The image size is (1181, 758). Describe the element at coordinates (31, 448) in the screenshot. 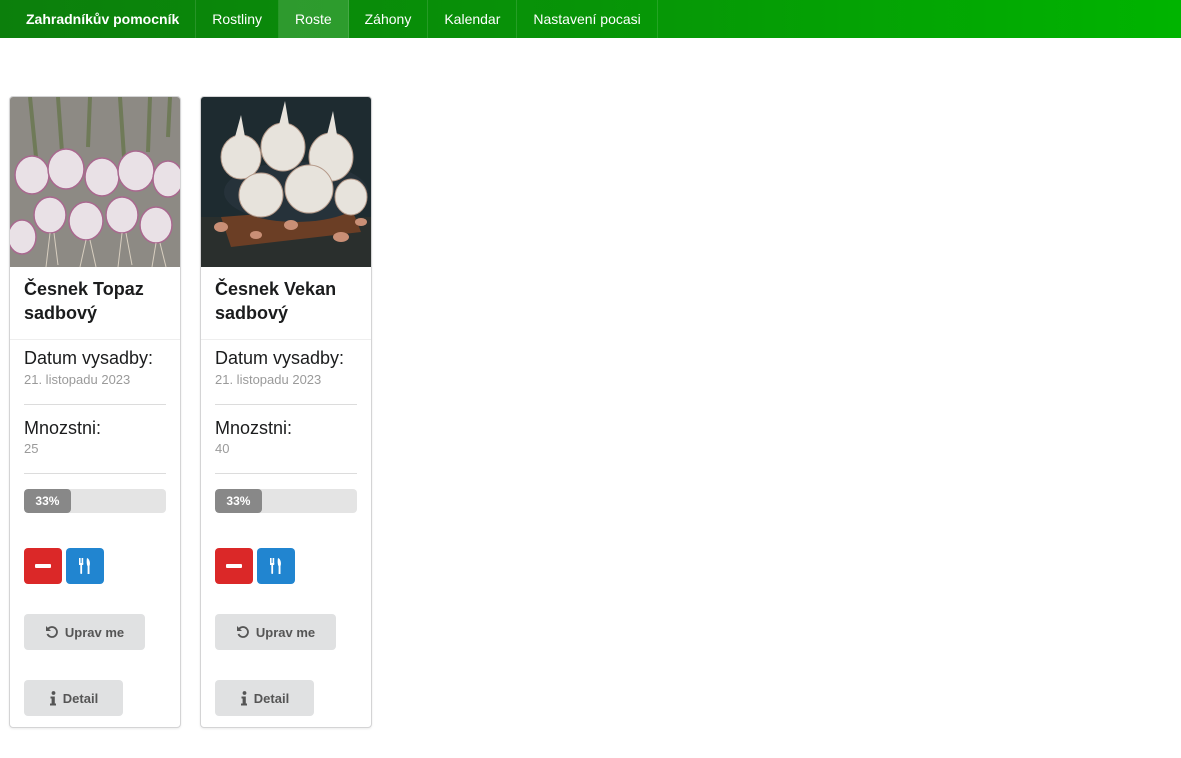

I see `quantity-value: 25` at that location.